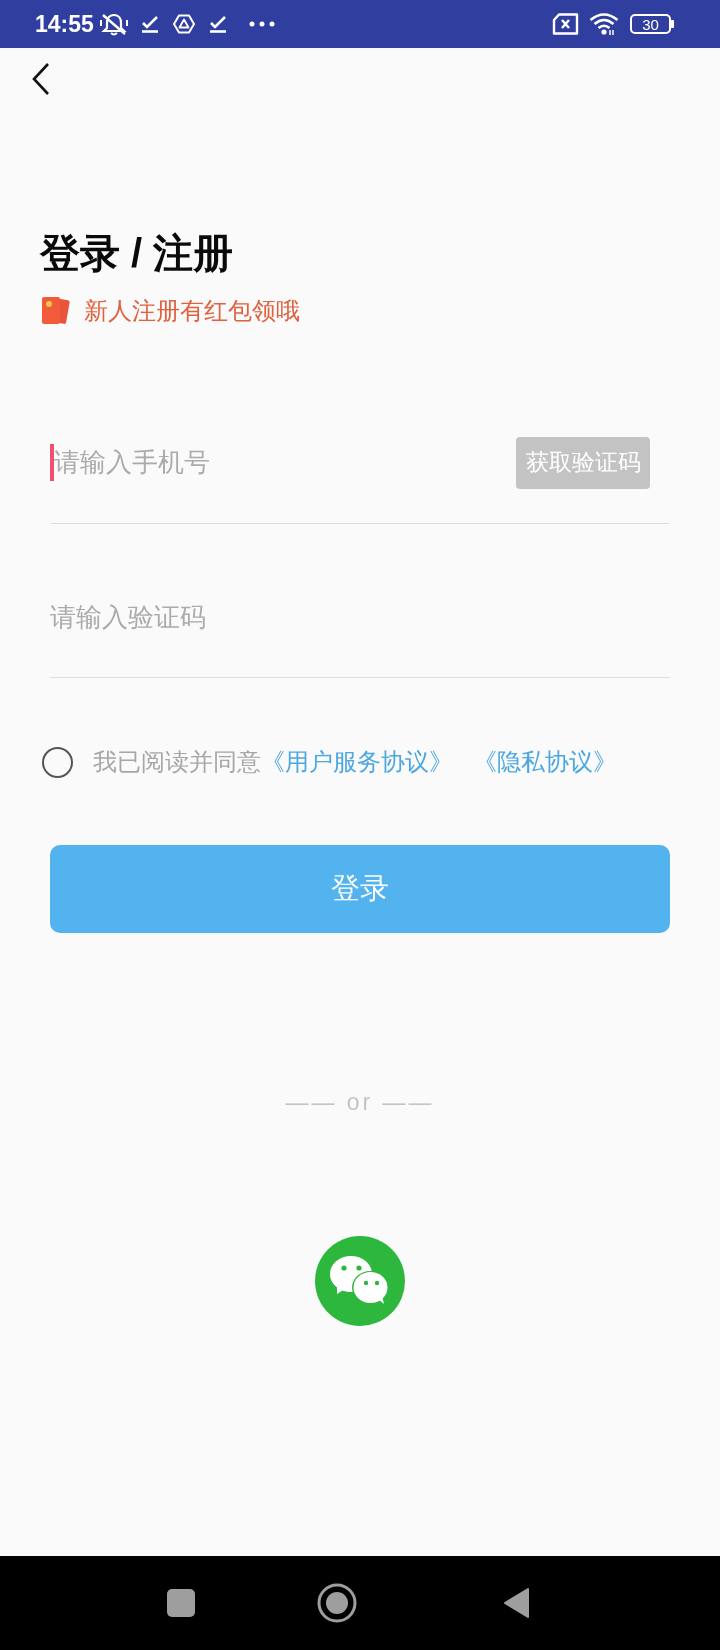 Image resolution: width=720 pixels, height=1650 pixels. Describe the element at coordinates (360, 1281) in the screenshot. I see `wechat-login-button` at that location.